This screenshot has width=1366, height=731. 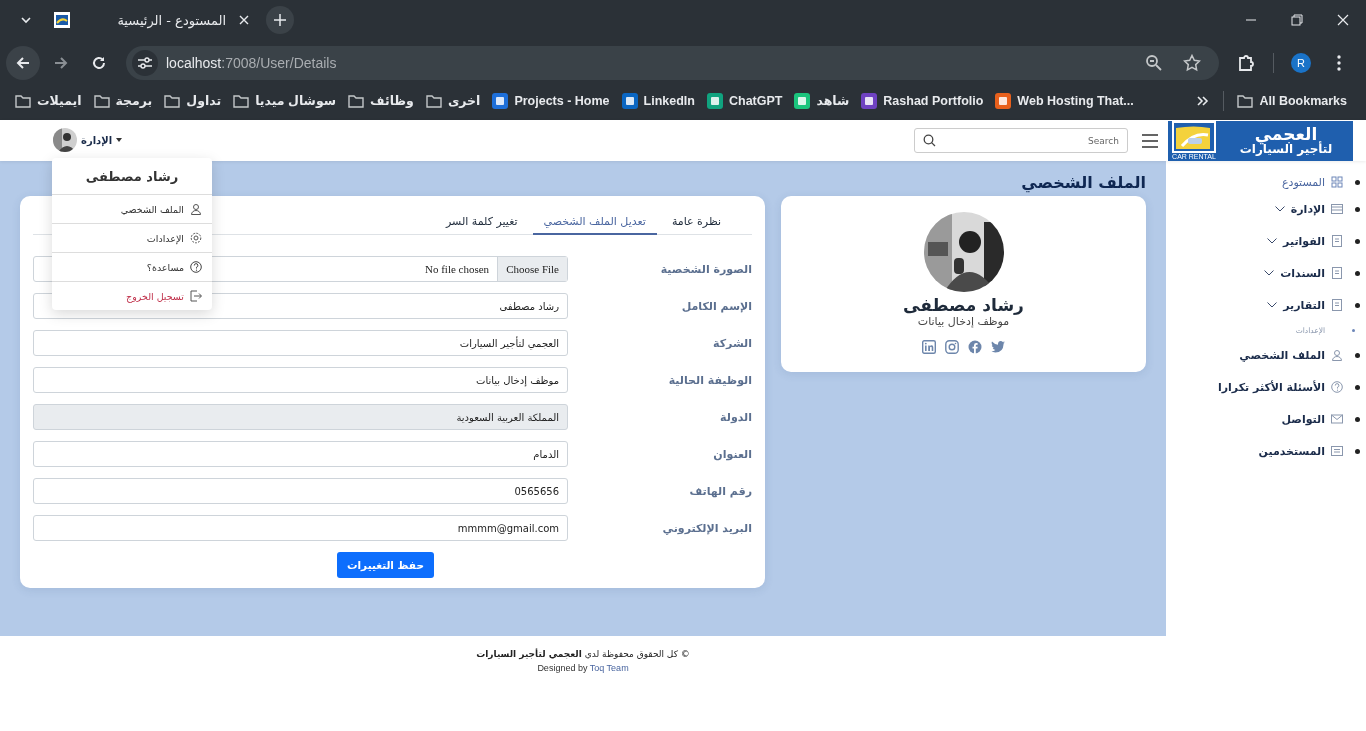 What do you see at coordinates (23, 62) in the screenshot?
I see `back-icon` at bounding box center [23, 62].